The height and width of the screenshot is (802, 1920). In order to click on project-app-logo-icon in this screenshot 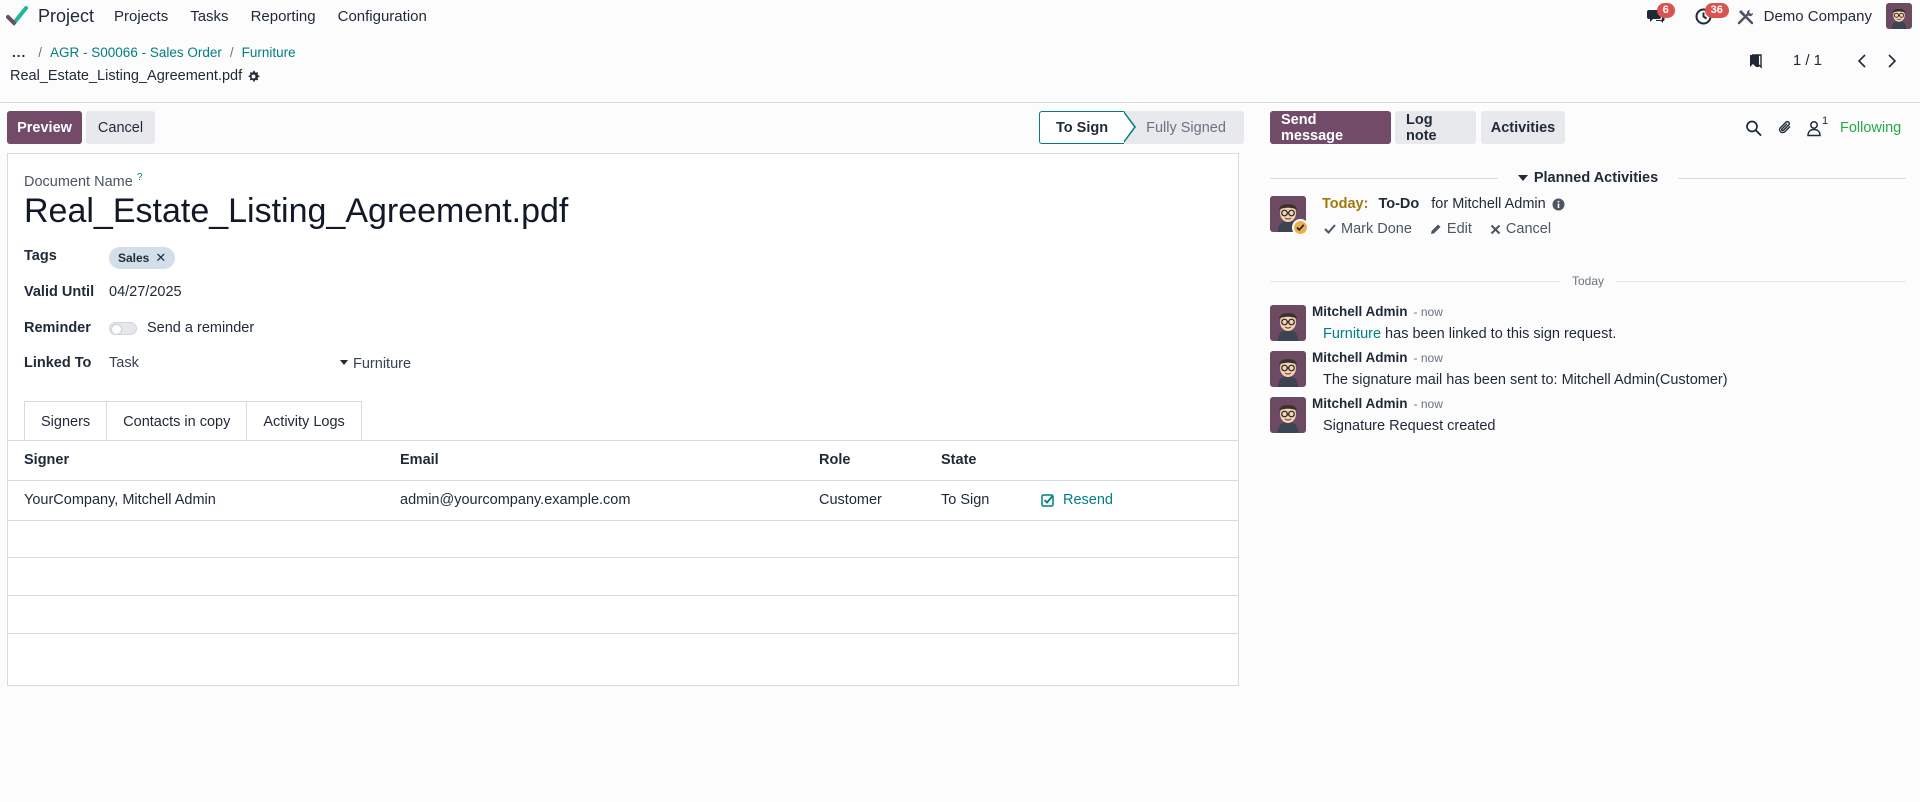, I will do `click(17, 16)`.